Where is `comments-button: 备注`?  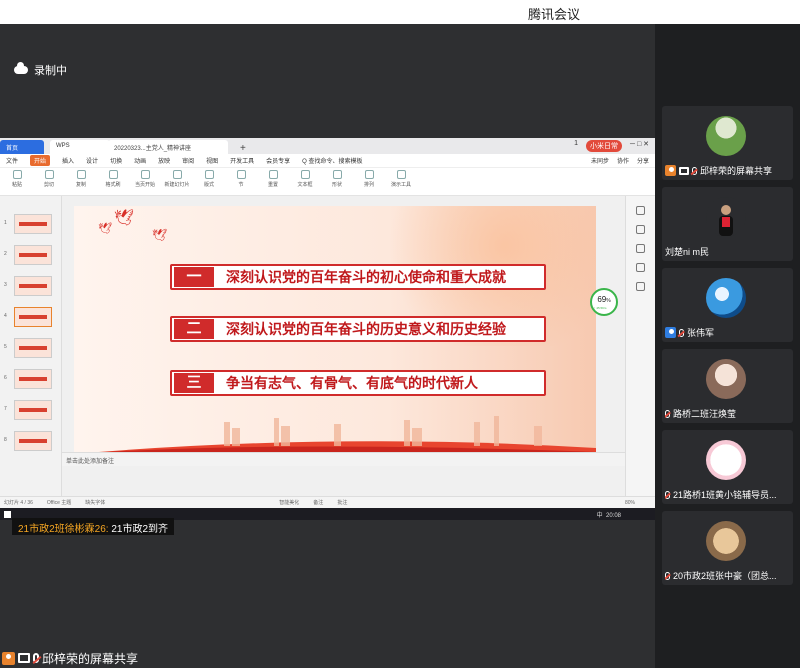
comments-button: 备注 is located at coordinates (318, 502).